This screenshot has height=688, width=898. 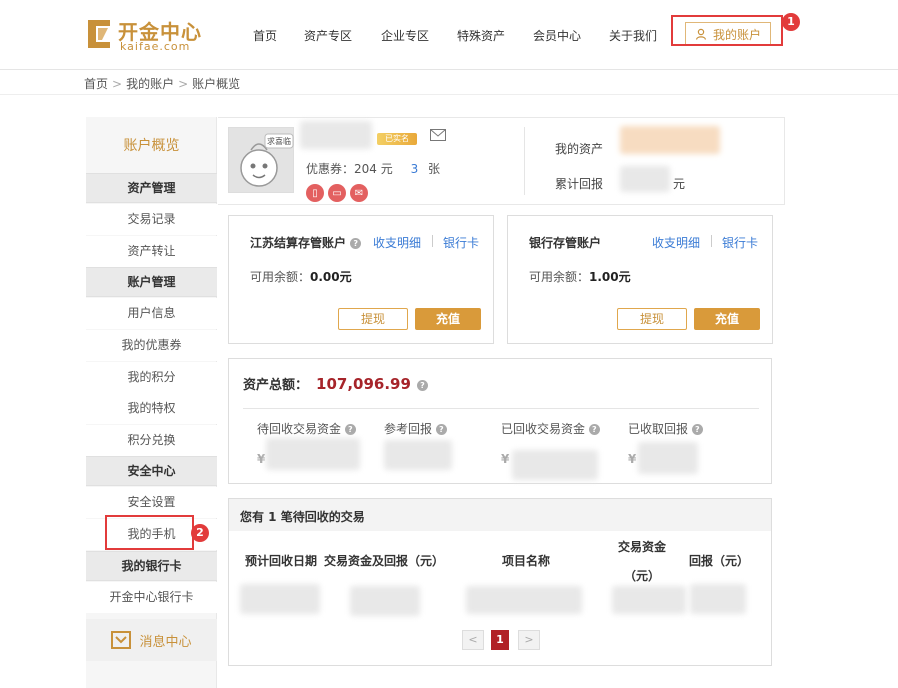 What do you see at coordinates (151, 345) in the screenshot?
I see `sidebar-item-my-coupons: 我的优惠券` at bounding box center [151, 345].